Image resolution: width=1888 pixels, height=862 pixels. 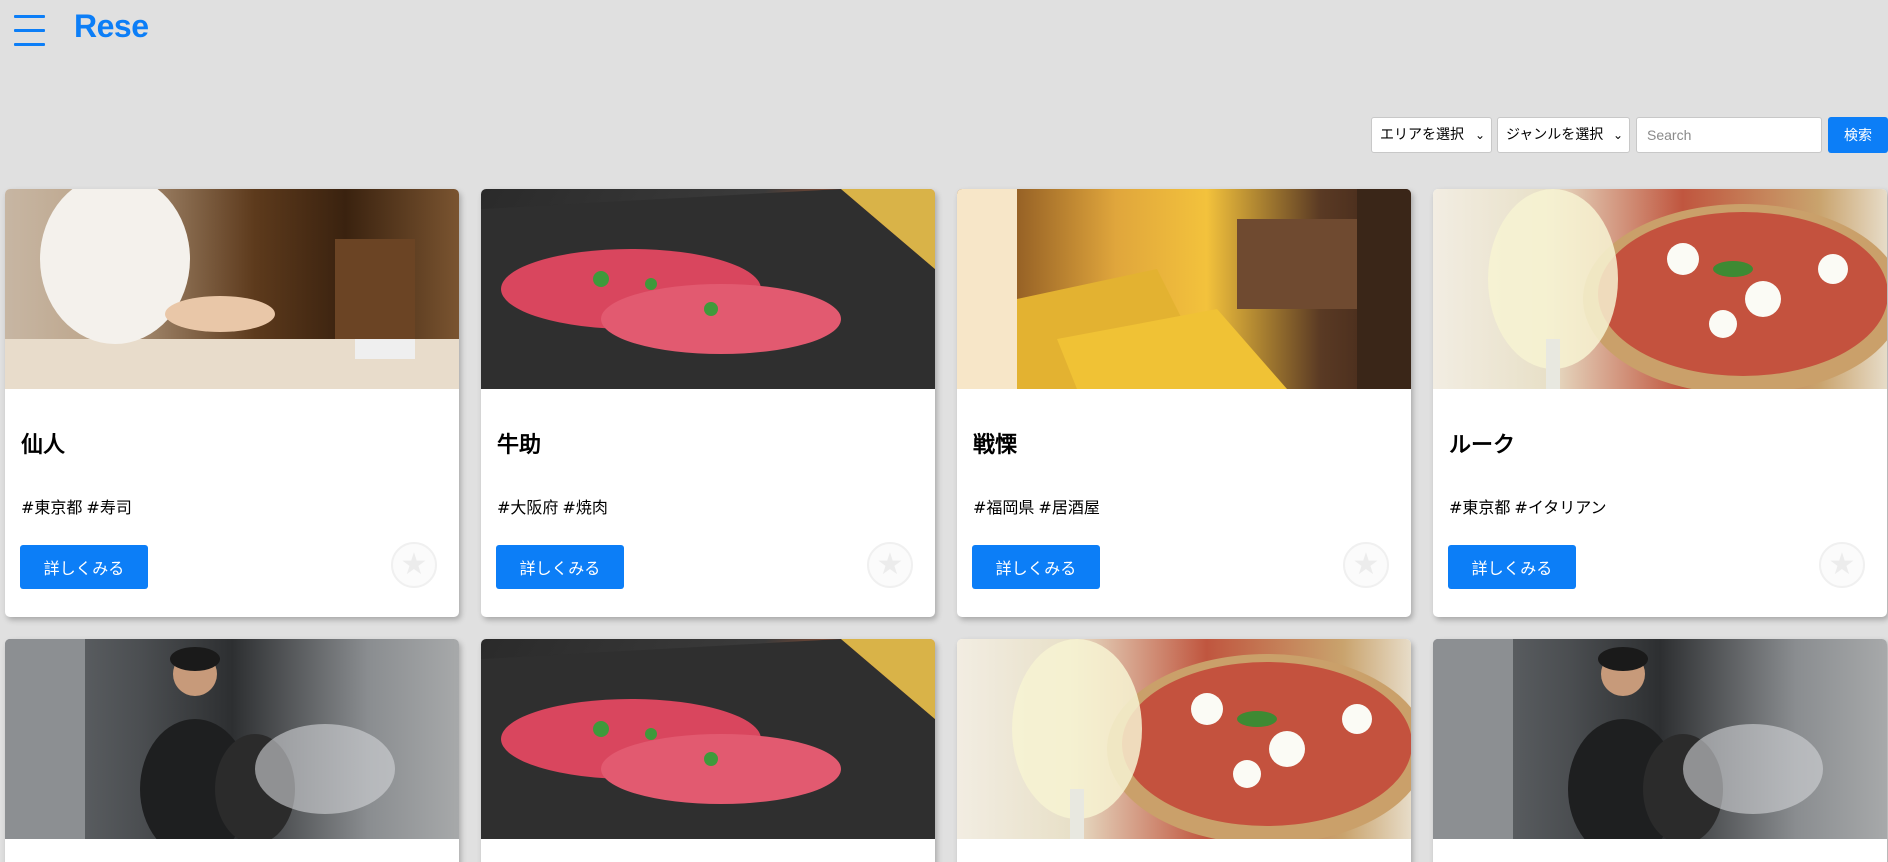 I want to click on shop-tags: #大阪府 #焼肉, so click(x=554, y=506).